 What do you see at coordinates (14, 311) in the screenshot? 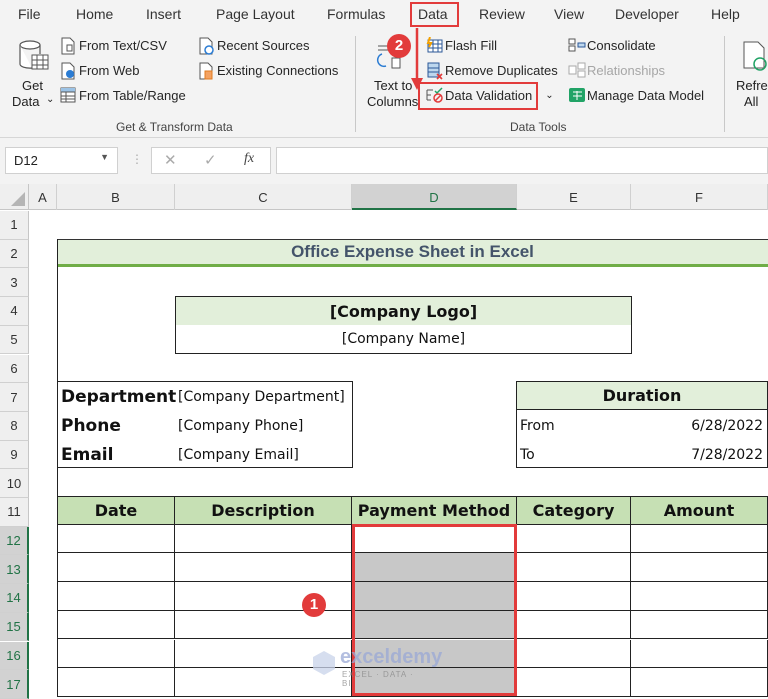
I see `row-header-4: 4` at bounding box center [14, 311].